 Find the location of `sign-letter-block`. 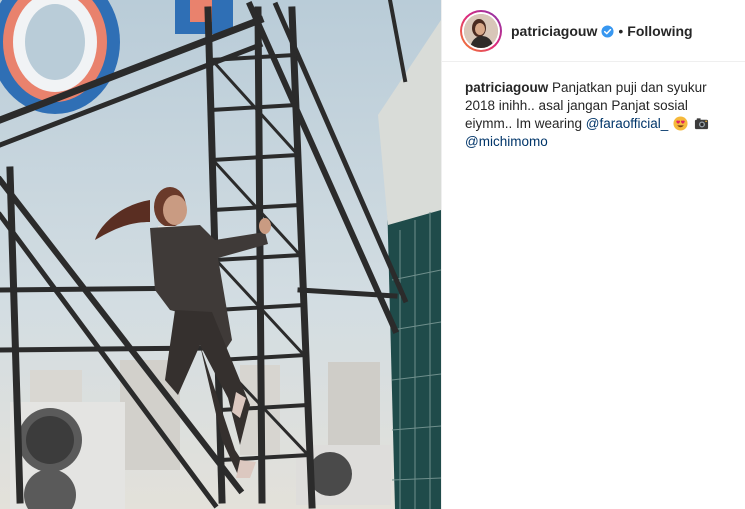

sign-letter-block is located at coordinates (204, 17).